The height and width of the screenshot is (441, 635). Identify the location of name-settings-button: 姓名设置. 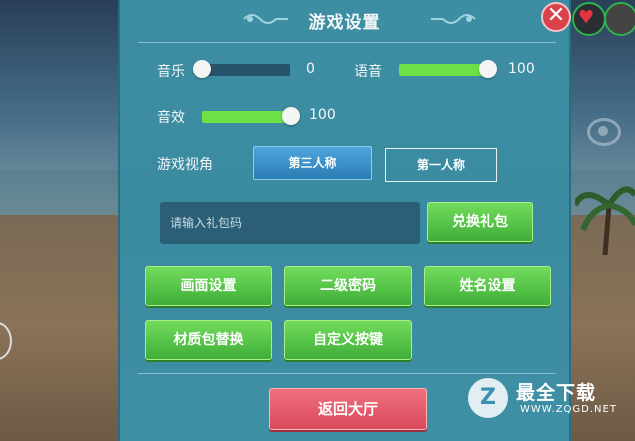
(487, 286).